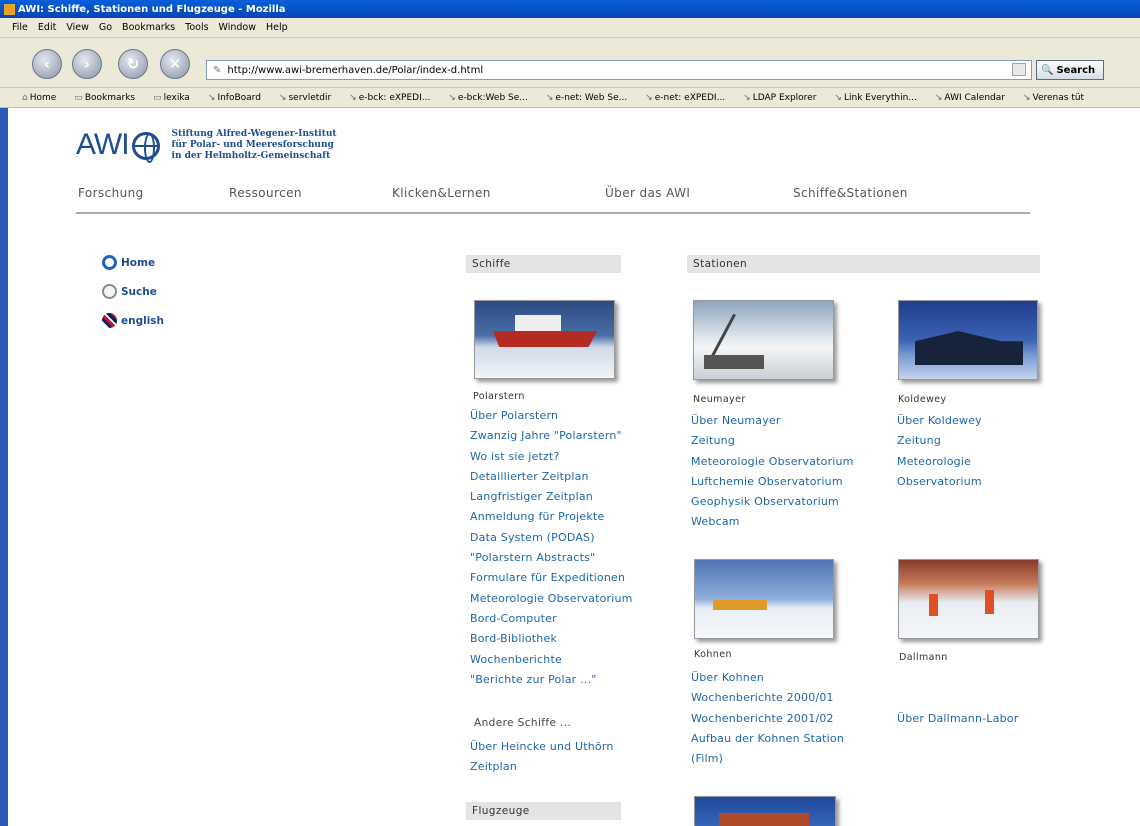 The width and height of the screenshot is (1140, 826). I want to click on link-ueber-dallmann: Über Dallmann-Labor, so click(957, 719).